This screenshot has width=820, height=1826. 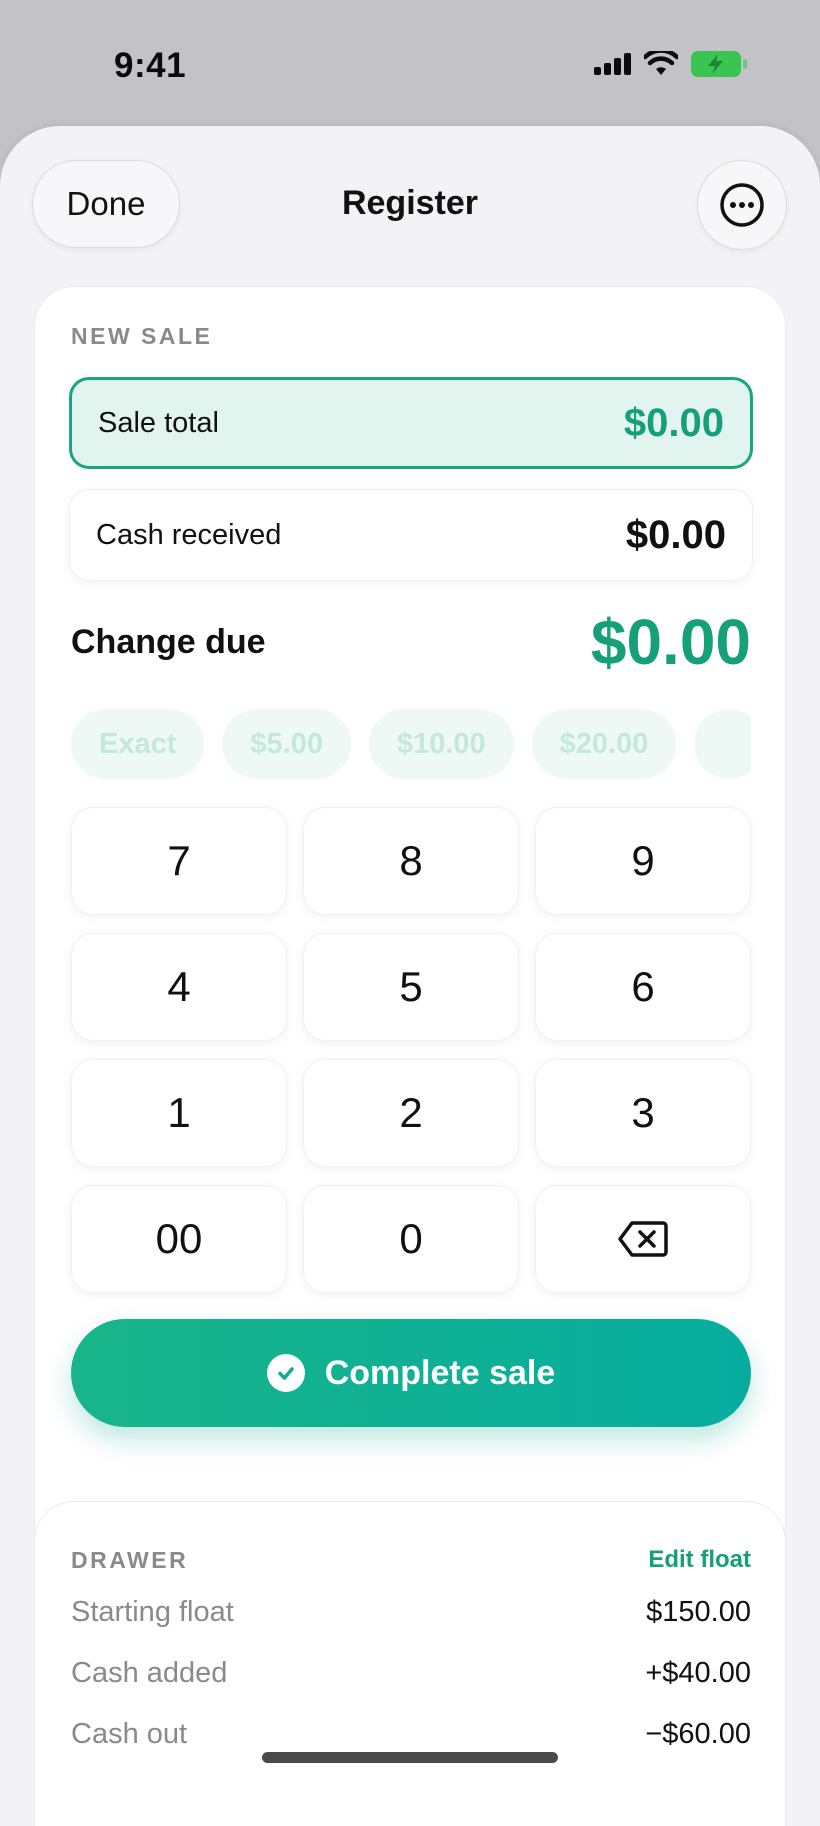 What do you see at coordinates (411, 1734) in the screenshot?
I see `drawer-row-cash-out: Cash out −$60.00` at bounding box center [411, 1734].